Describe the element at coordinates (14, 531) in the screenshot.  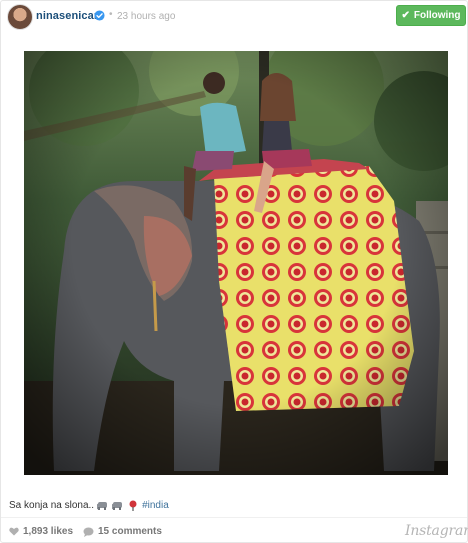
I see `heart-icon` at that location.